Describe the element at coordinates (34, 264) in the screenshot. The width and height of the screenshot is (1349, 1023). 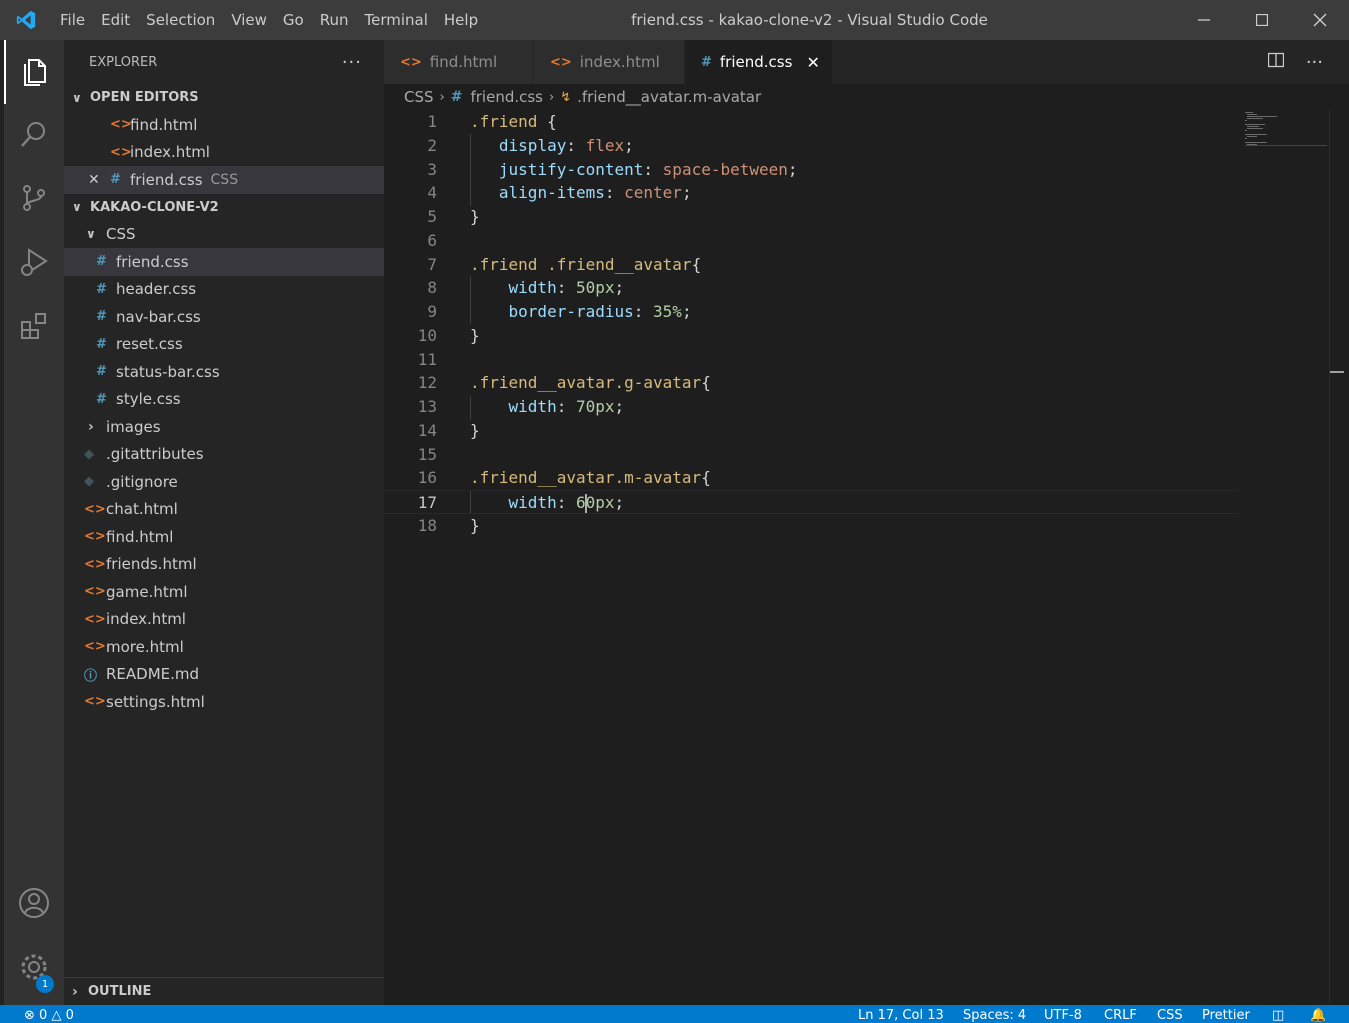
I see `run-debug-activity-button` at that location.